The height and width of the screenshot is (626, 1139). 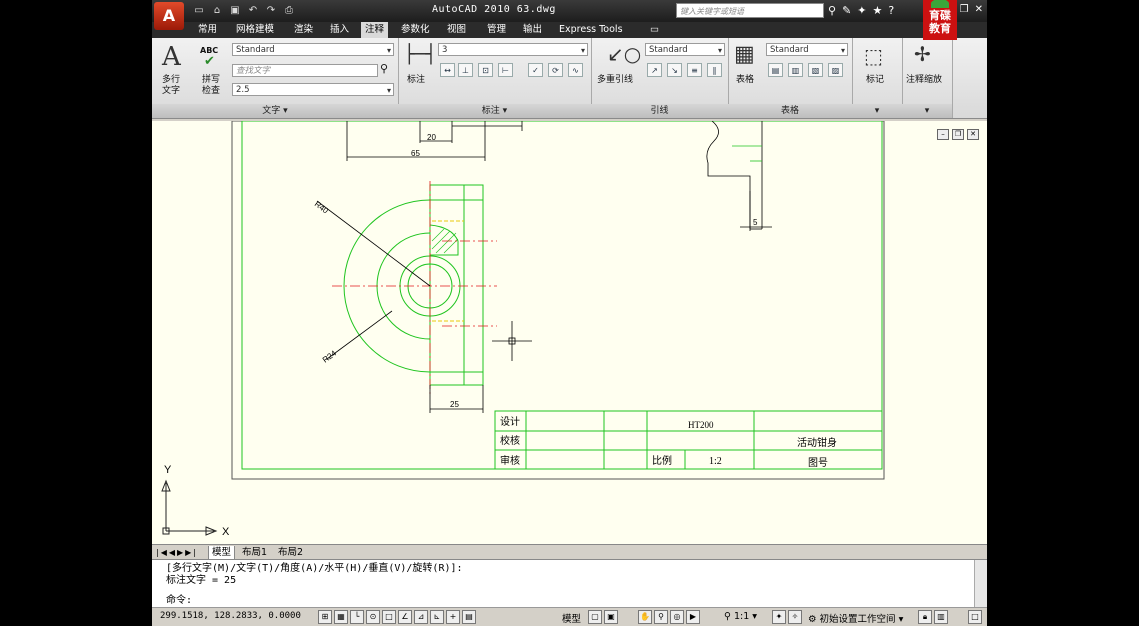 What do you see at coordinates (677, 617) in the screenshot?
I see `steeringwheel-icon: ◎` at bounding box center [677, 617].